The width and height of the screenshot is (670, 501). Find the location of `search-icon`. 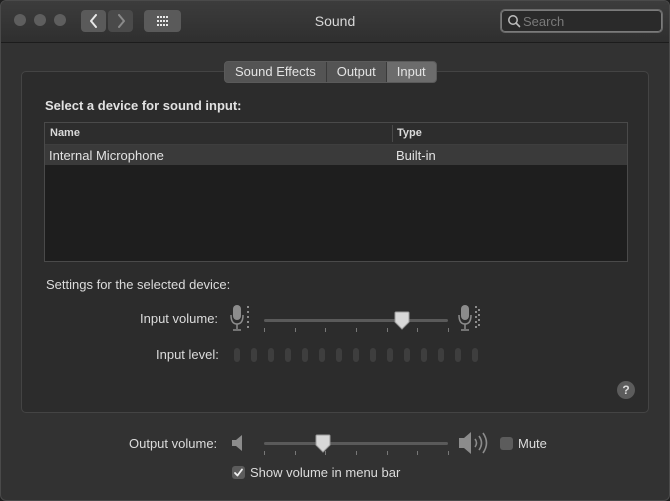

search-icon is located at coordinates (514, 21).